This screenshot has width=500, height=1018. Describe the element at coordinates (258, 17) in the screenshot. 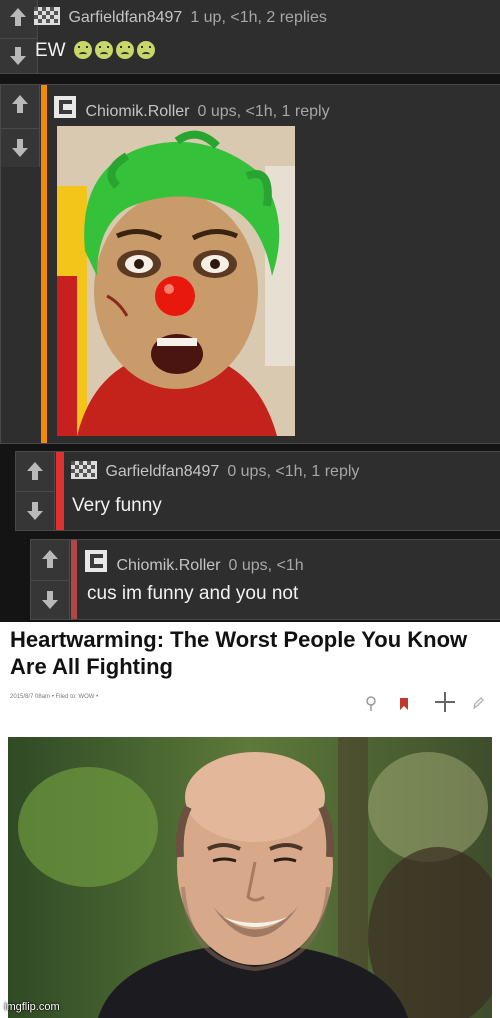

I see `comment-stats: 1 up, <1h, 2 replies` at that location.